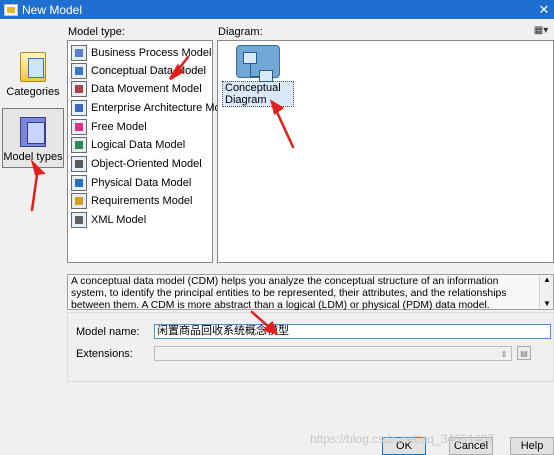 The height and width of the screenshot is (455, 554). What do you see at coordinates (541, 30) in the screenshot?
I see `view-mode-icon: ▦▾` at bounding box center [541, 30].